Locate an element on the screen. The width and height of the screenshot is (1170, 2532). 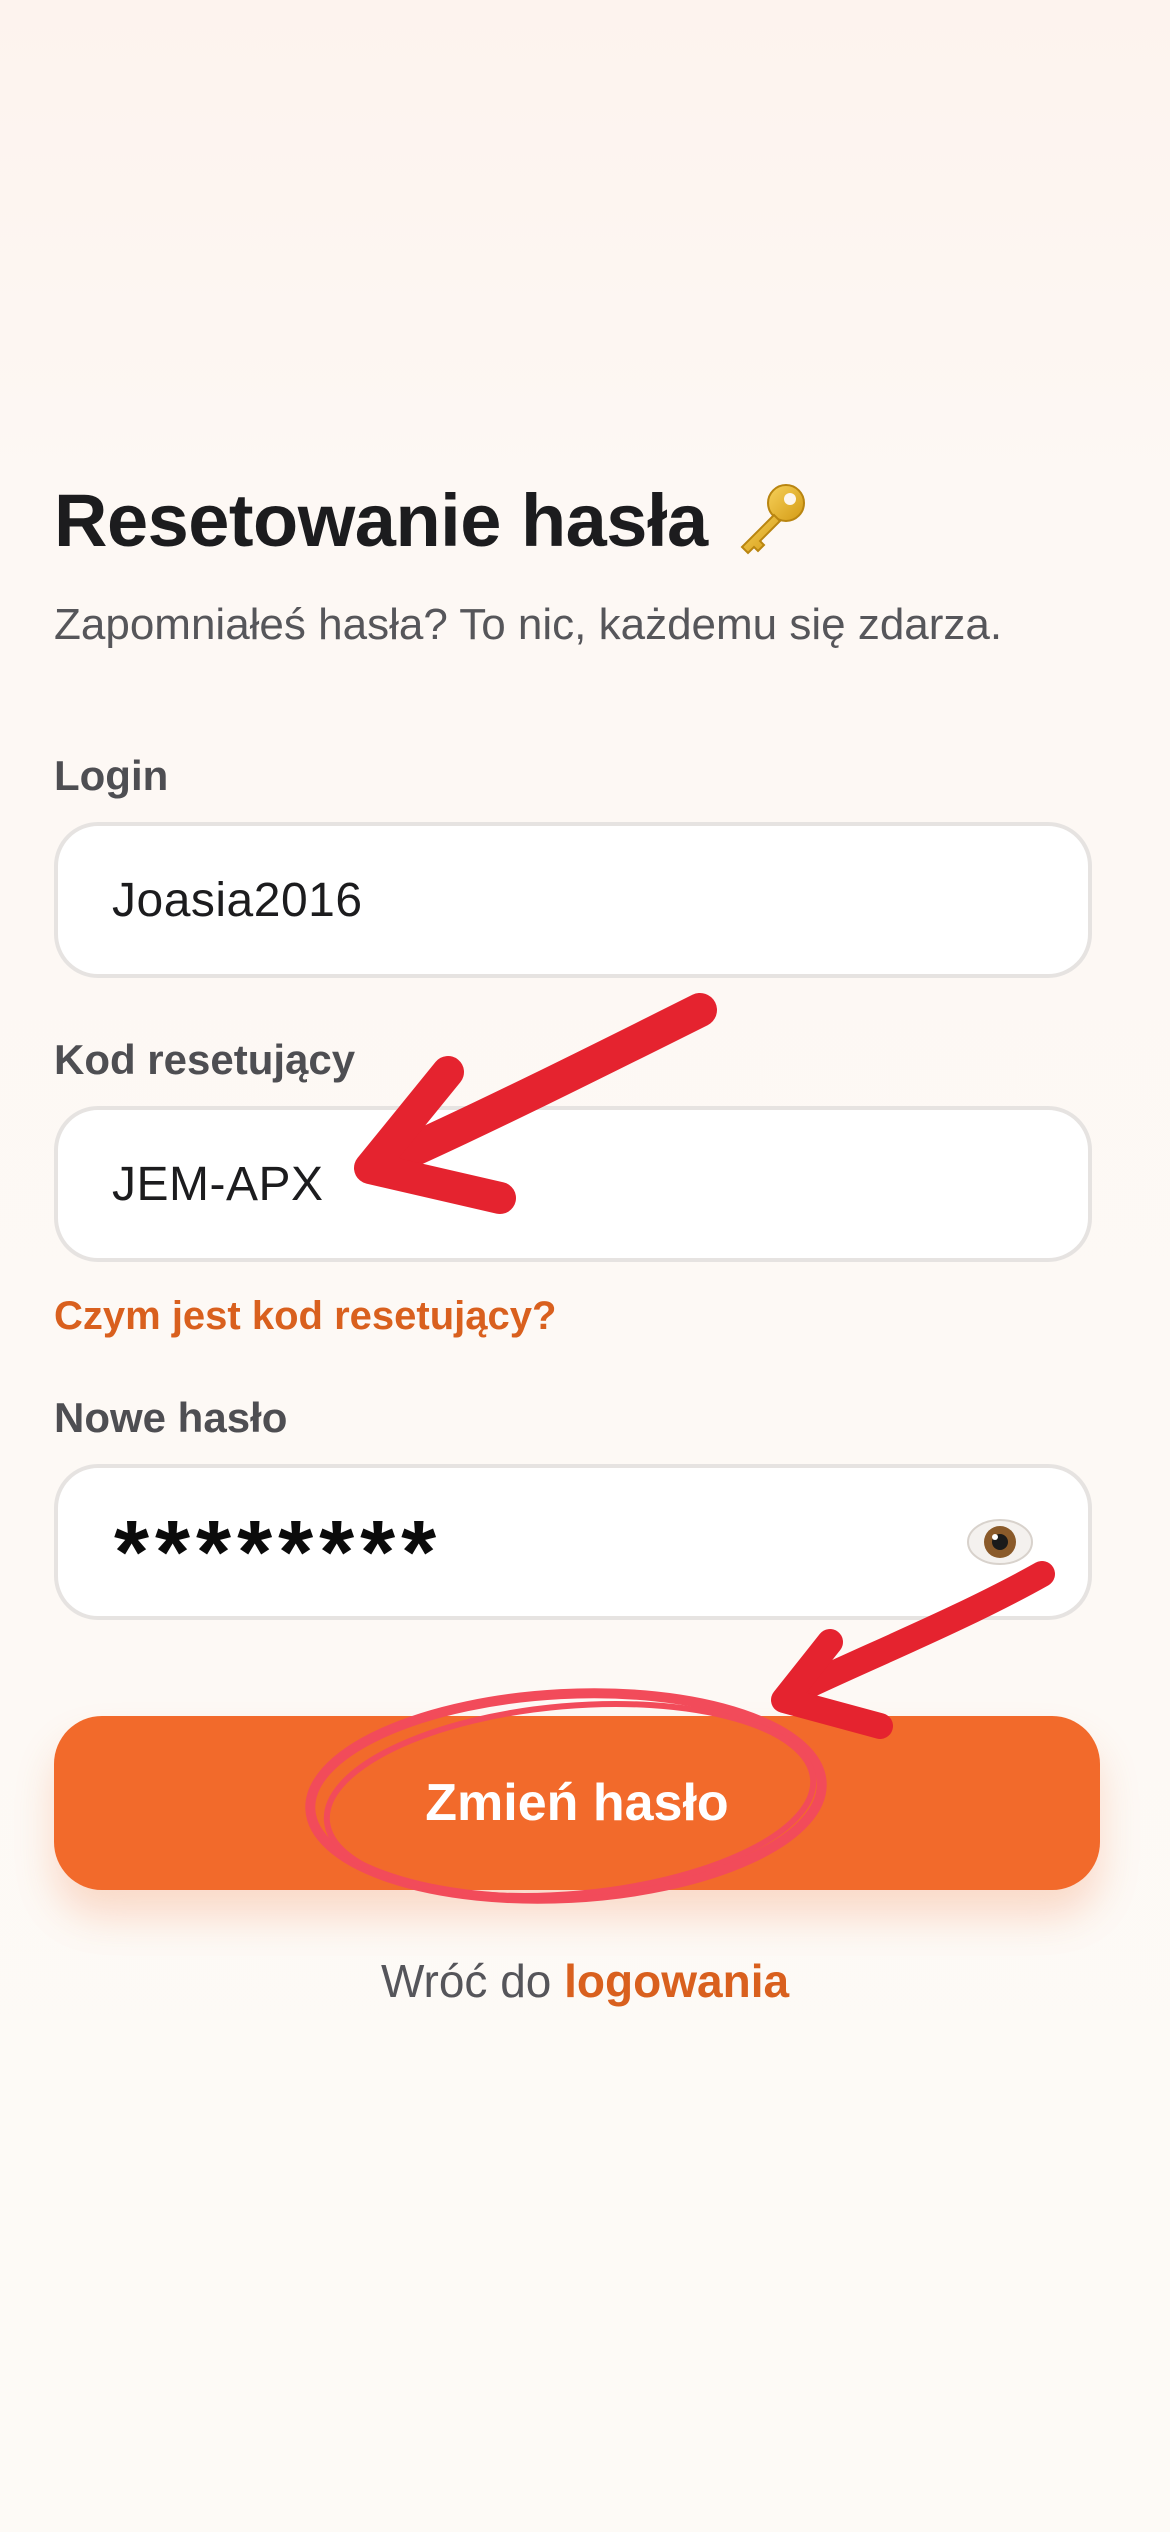
page-title: Resetowanie hasła is located at coordinates (433, 520).